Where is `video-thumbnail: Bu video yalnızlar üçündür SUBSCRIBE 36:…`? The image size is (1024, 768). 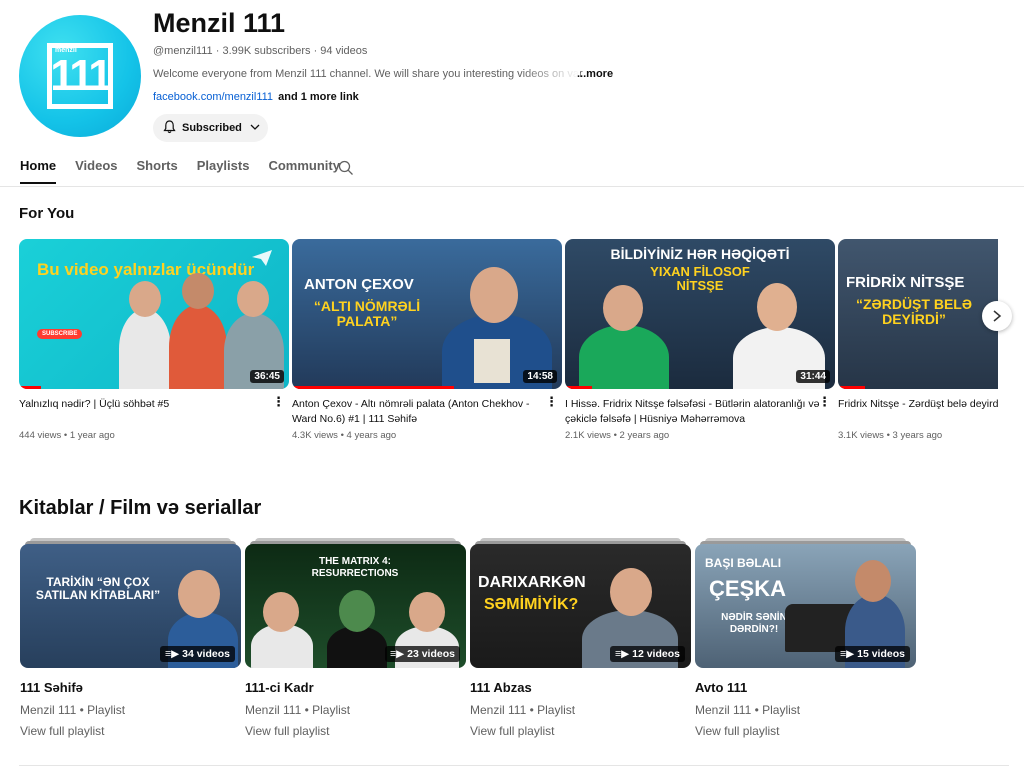 video-thumbnail: Bu video yalnızlar üçündür SUBSCRIBE 36:… is located at coordinates (154, 314).